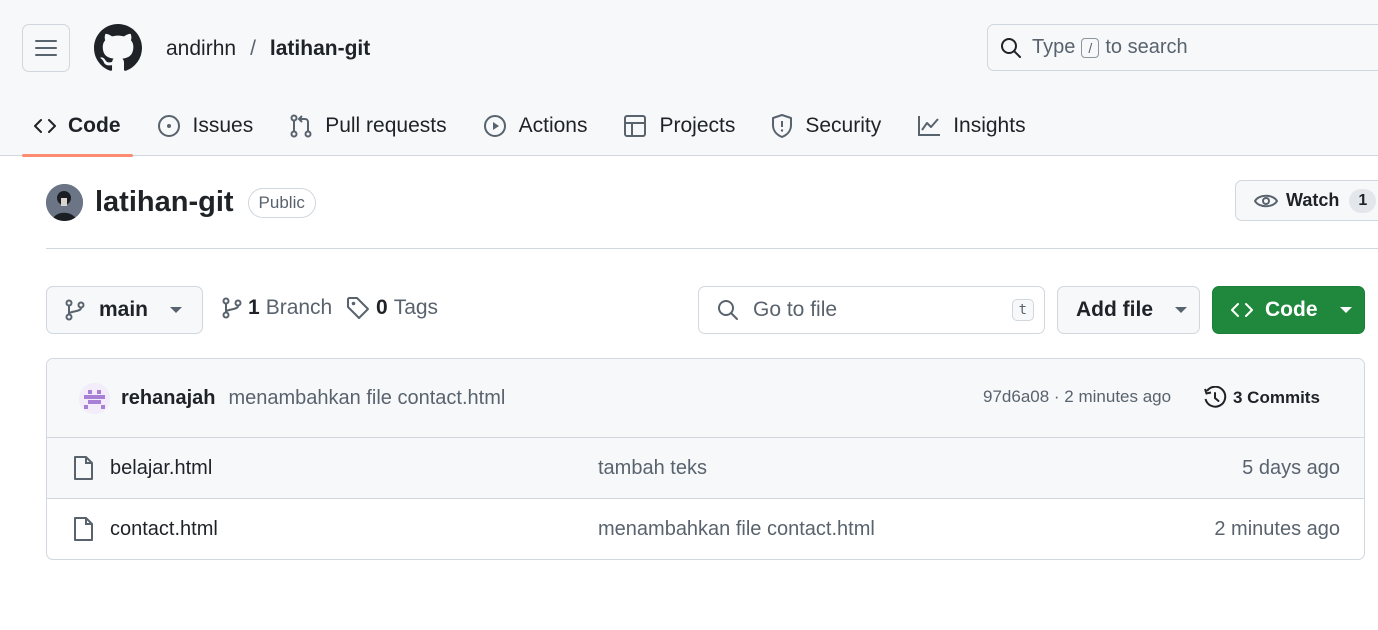  I want to click on issue-icon, so click(168, 126).